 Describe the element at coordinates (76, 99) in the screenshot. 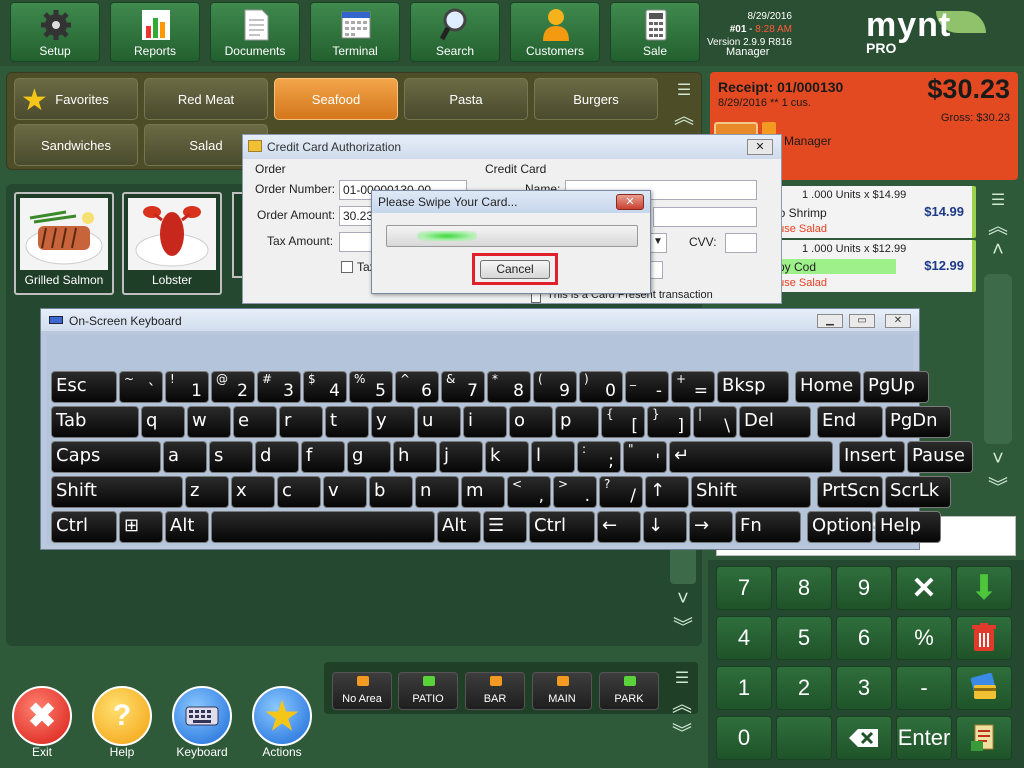

I see `category-favorites: ★ Favorites` at that location.